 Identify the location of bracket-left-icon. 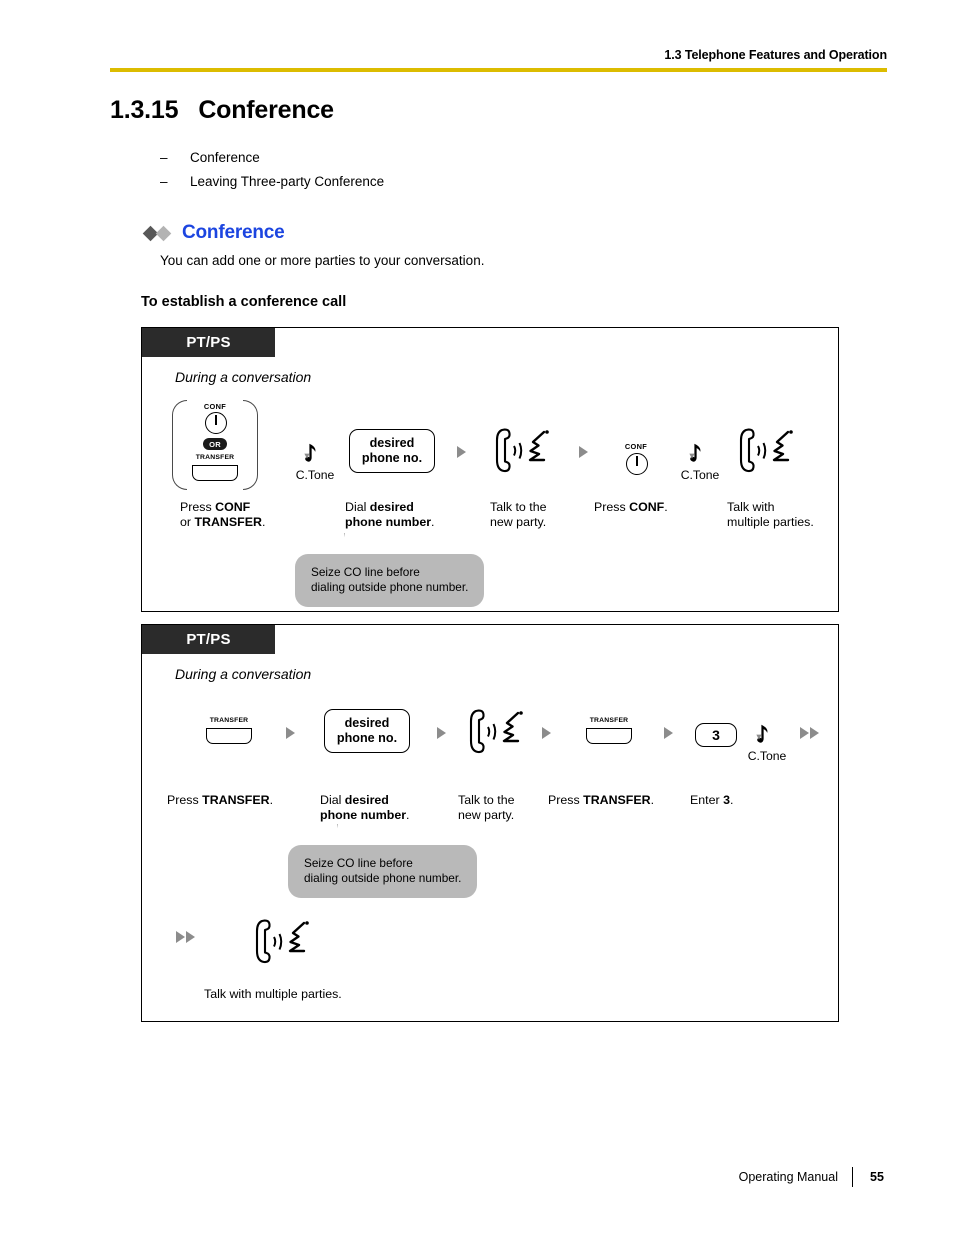
(179, 445).